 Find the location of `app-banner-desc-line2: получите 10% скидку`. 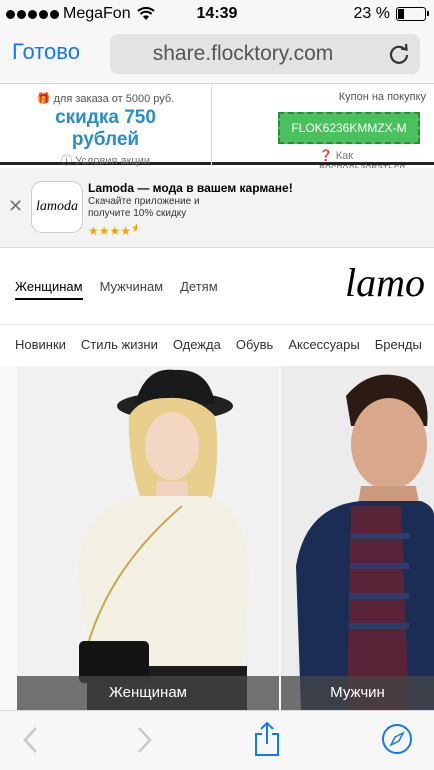

app-banner-desc-line2: получите 10% скидку is located at coordinates (137, 213).